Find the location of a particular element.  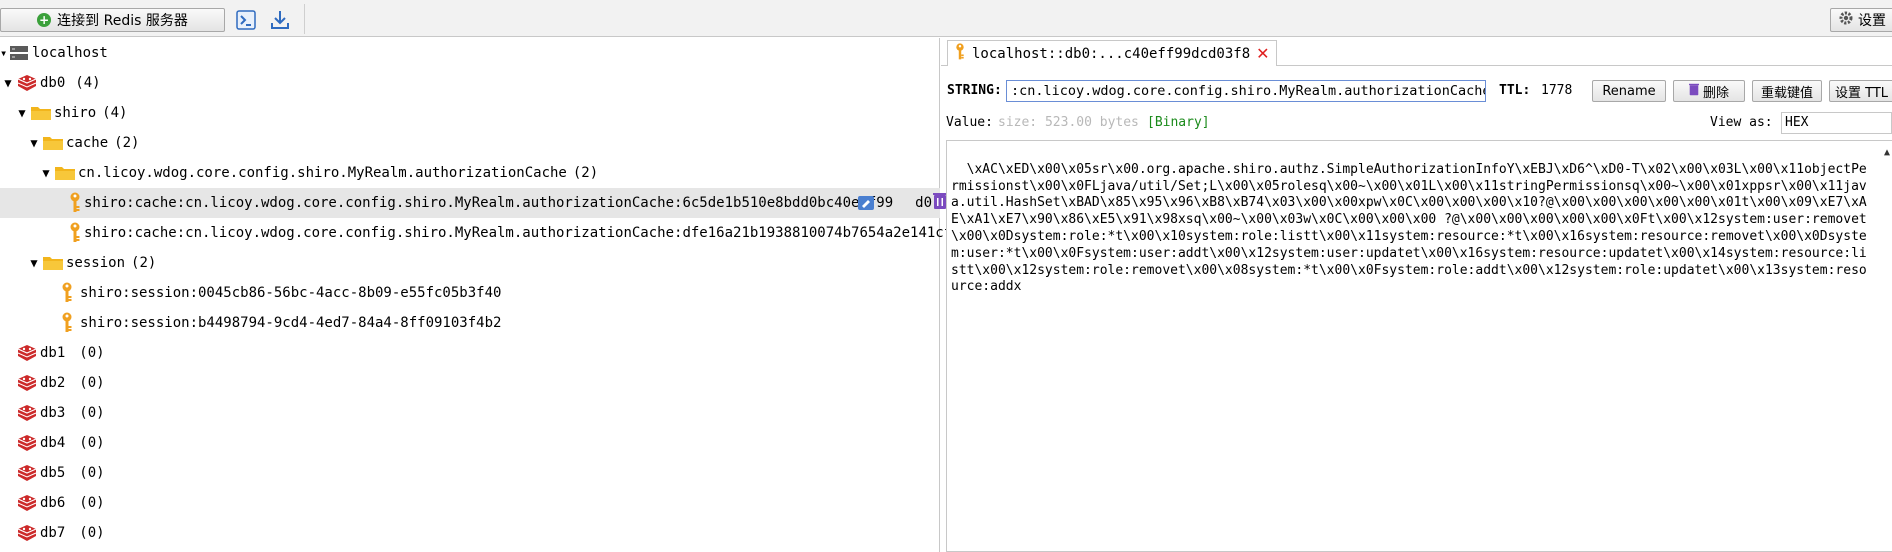

edit-icon is located at coordinates (866, 205).